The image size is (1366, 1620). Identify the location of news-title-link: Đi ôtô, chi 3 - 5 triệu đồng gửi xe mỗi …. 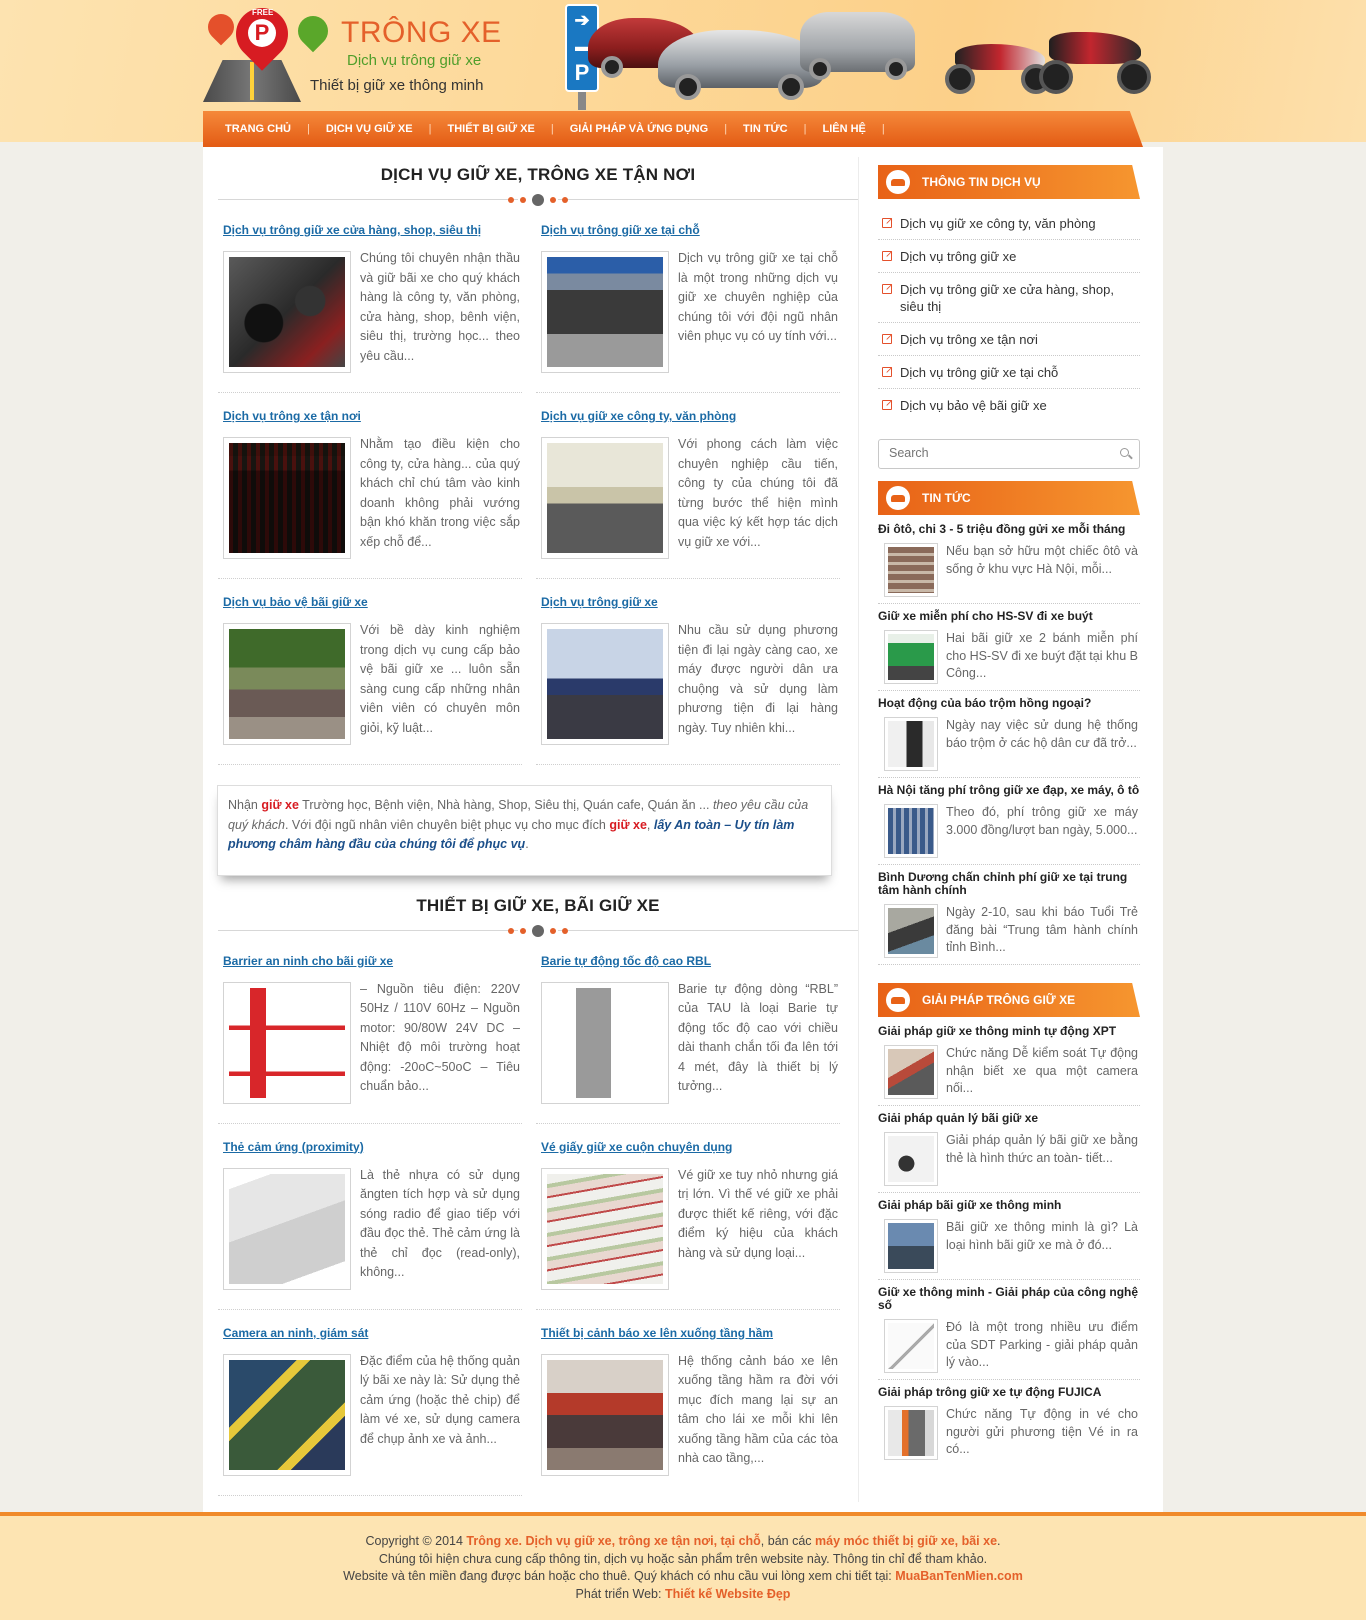
(1009, 529).